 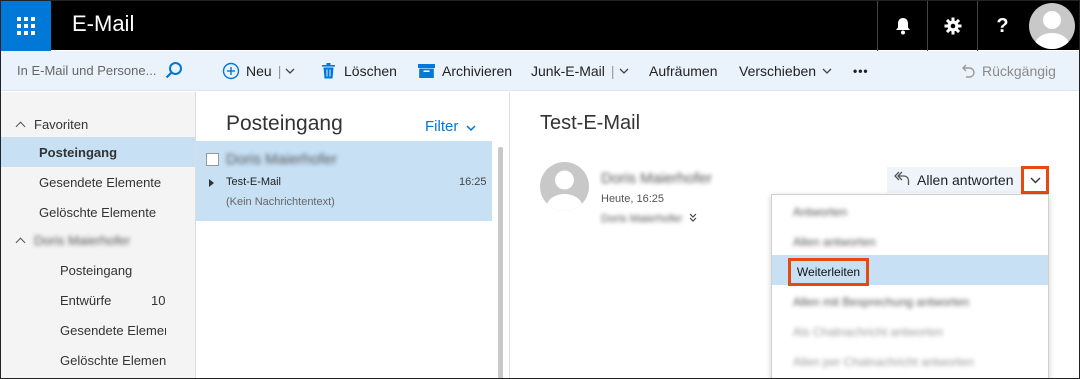 What do you see at coordinates (632, 199) in the screenshot?
I see `message-date: Heute, 16:25` at bounding box center [632, 199].